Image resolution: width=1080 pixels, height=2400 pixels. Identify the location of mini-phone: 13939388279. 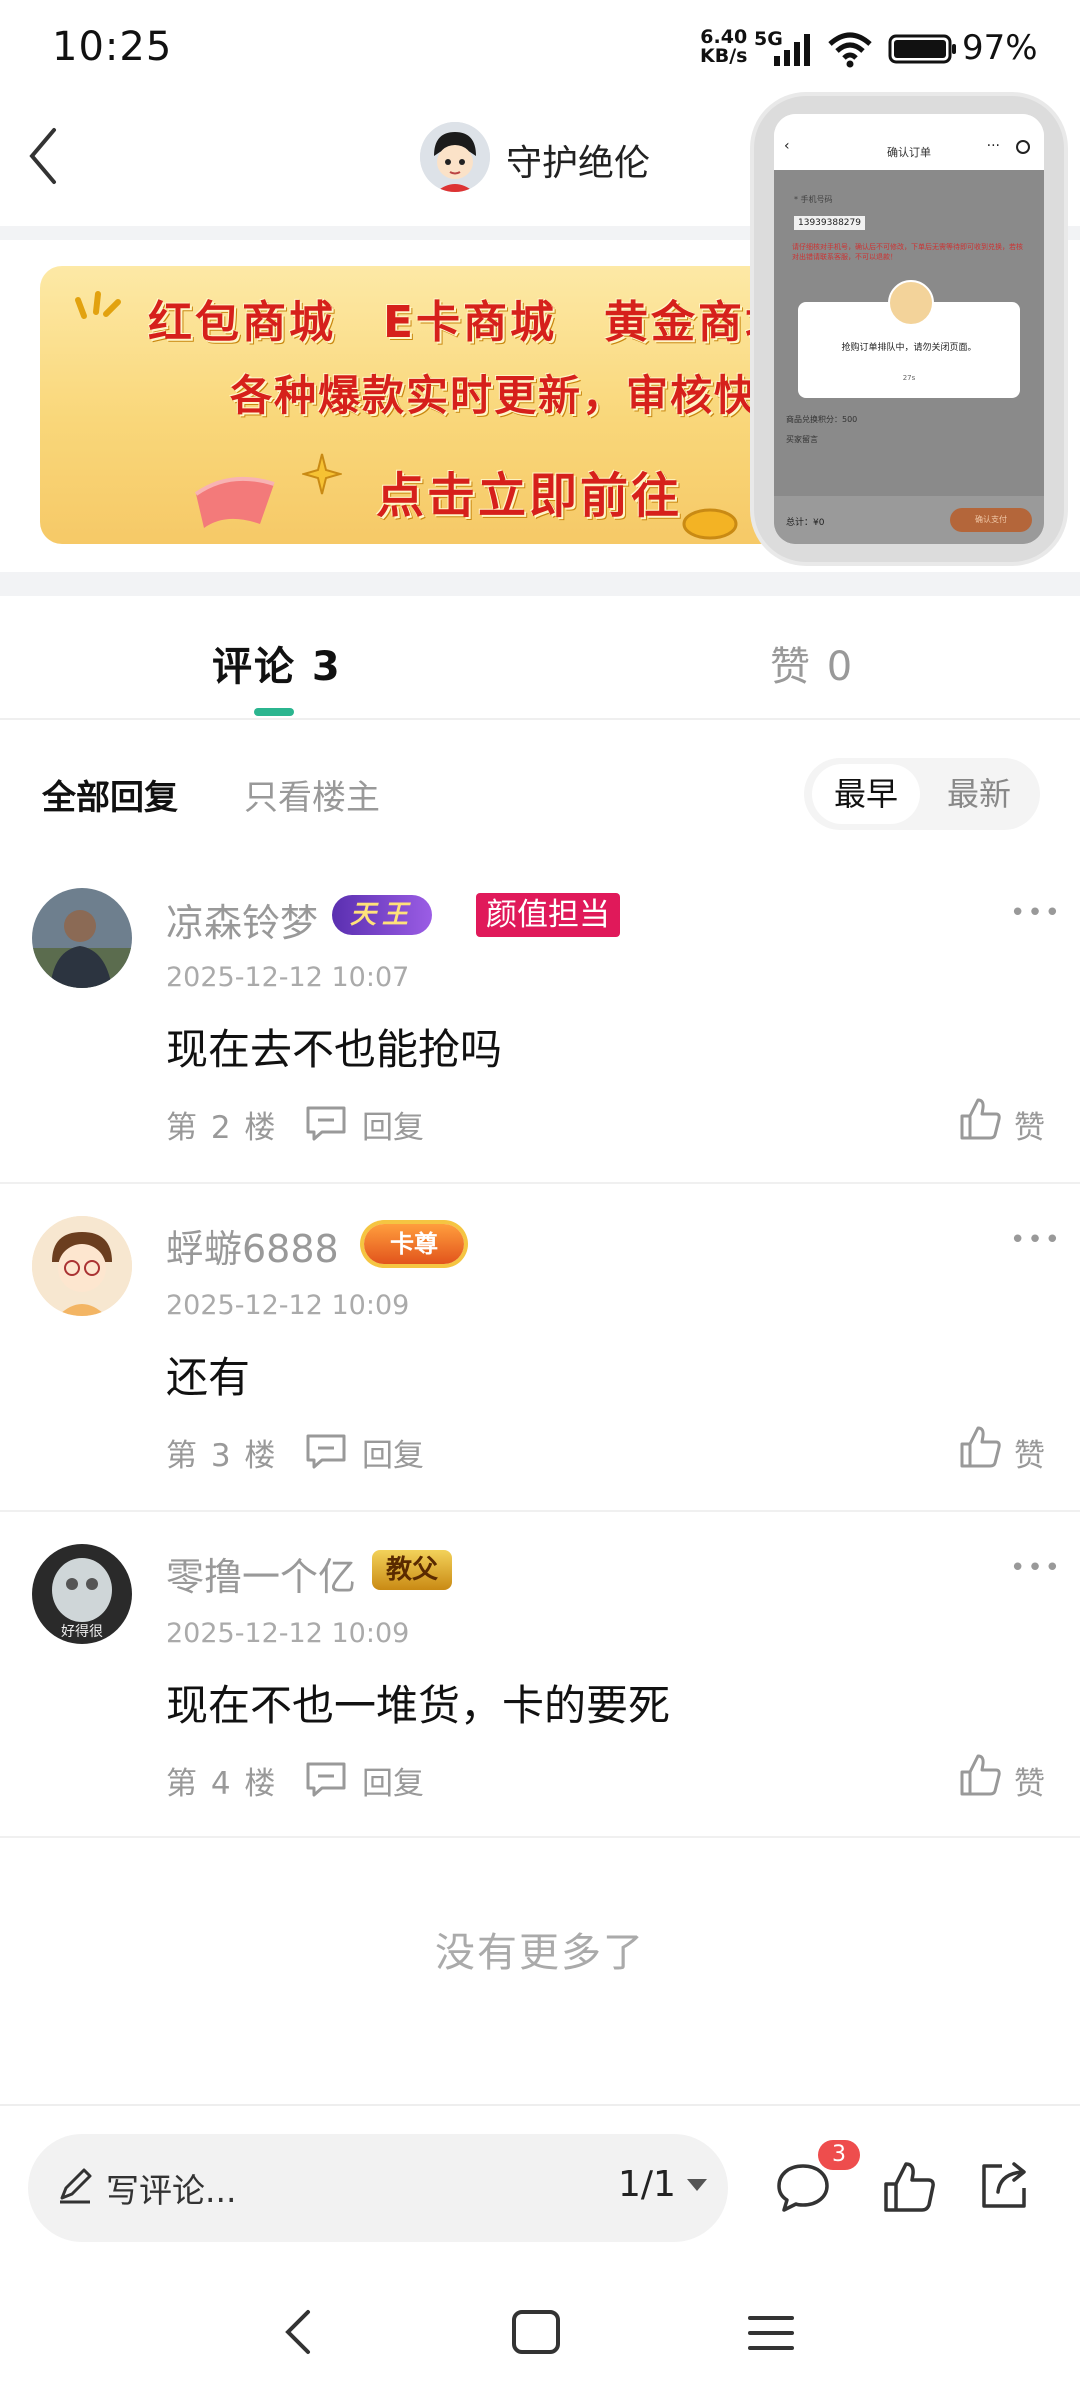
(829, 223).